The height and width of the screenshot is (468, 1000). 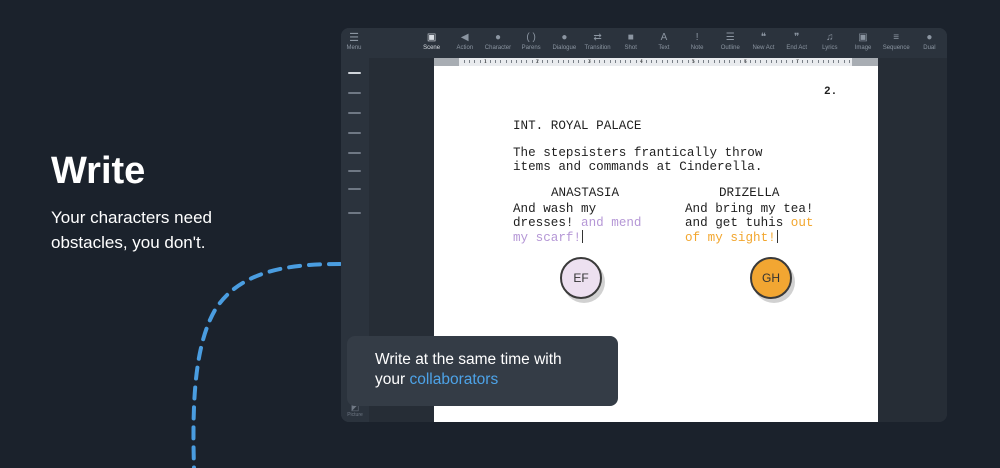 What do you see at coordinates (896, 37) in the screenshot?
I see `sequence-icon: ≡` at bounding box center [896, 37].